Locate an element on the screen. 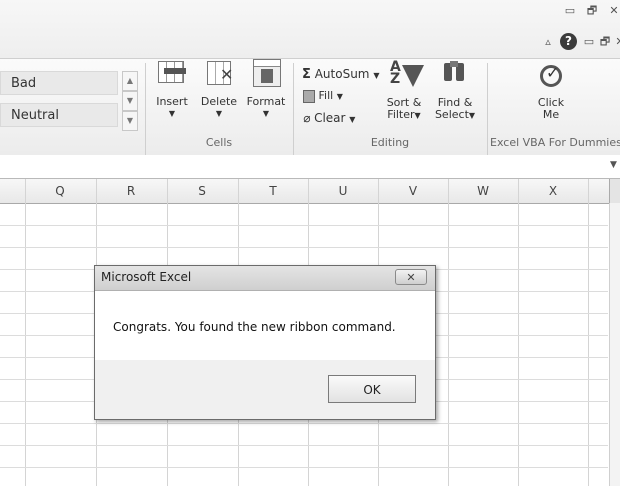  style-bad: Bad is located at coordinates (59, 83).